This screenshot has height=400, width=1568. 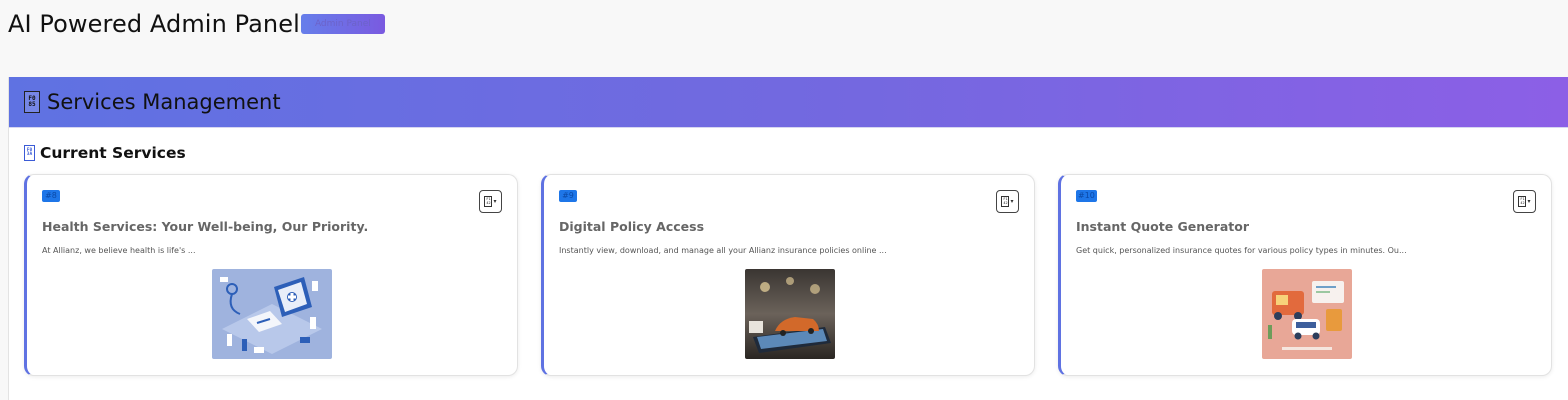 I want to click on service-title: Digital Policy Access, so click(x=632, y=226).